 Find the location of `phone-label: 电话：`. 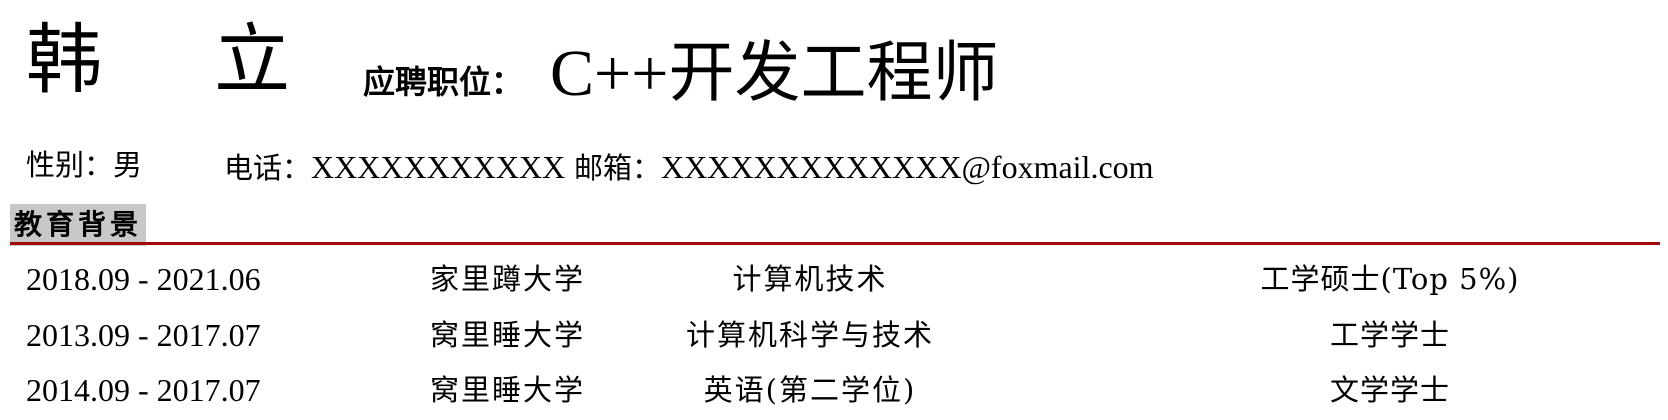

phone-label: 电话： is located at coordinates (268, 168).